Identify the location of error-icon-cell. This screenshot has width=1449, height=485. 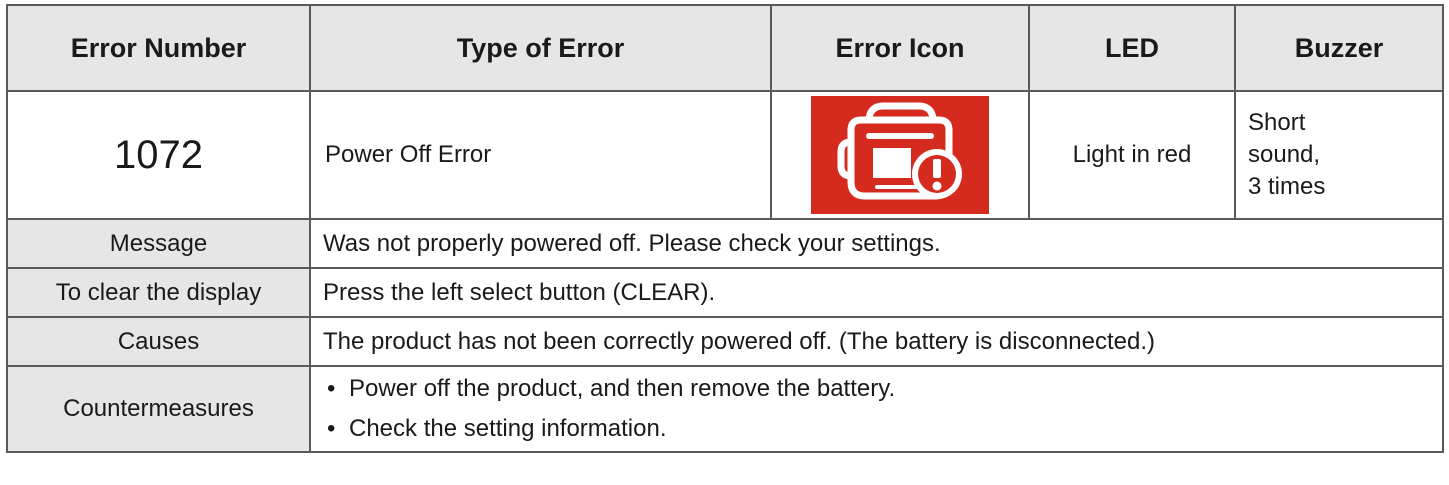
(900, 155).